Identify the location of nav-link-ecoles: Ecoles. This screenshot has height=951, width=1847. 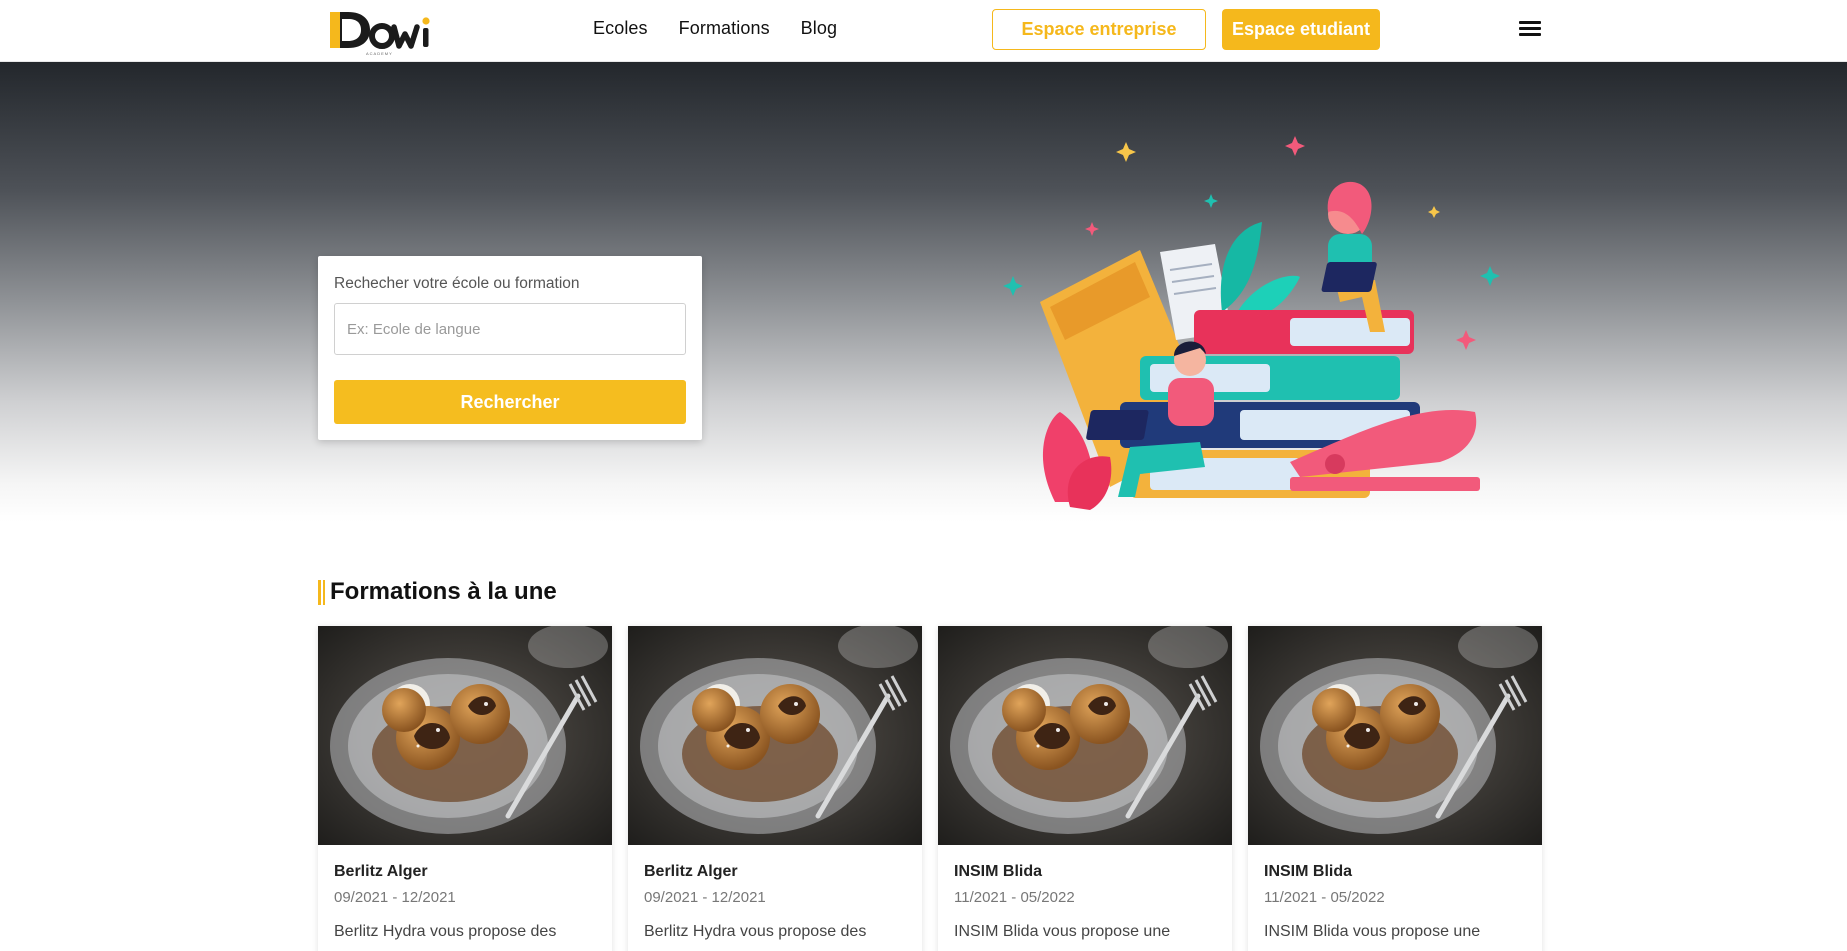
(620, 28).